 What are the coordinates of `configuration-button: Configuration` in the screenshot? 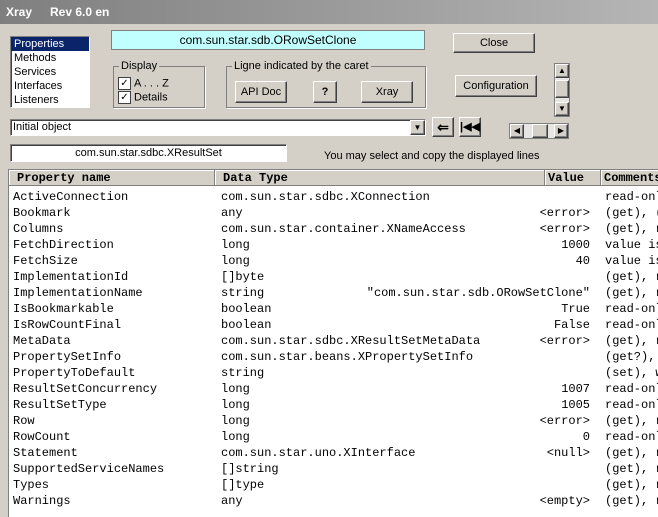 It's located at (496, 86).